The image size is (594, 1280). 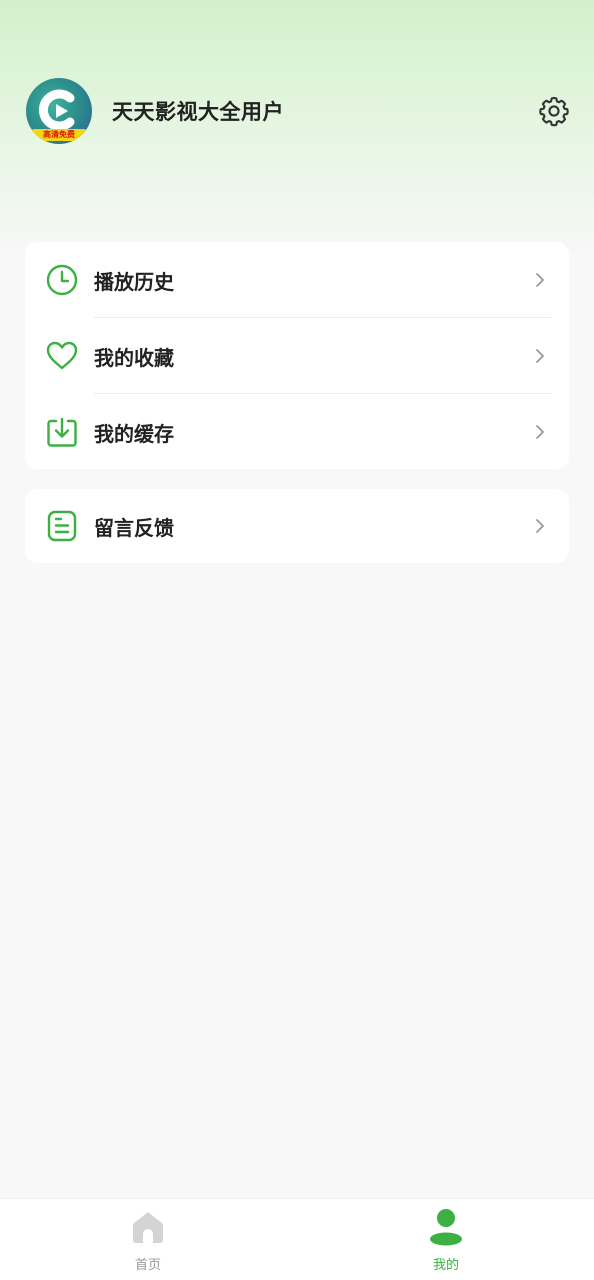 I want to click on settings-button, so click(x=554, y=111).